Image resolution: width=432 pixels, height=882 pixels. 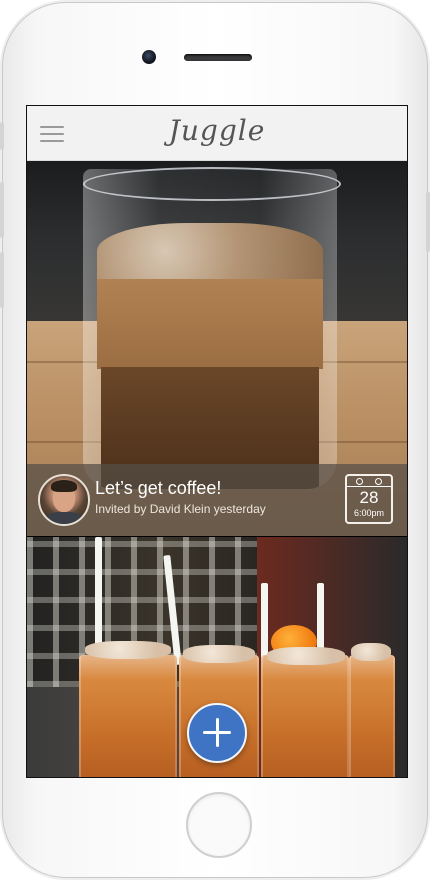 I want to click on calendar-icon: 28 6:00pm, so click(x=369, y=499).